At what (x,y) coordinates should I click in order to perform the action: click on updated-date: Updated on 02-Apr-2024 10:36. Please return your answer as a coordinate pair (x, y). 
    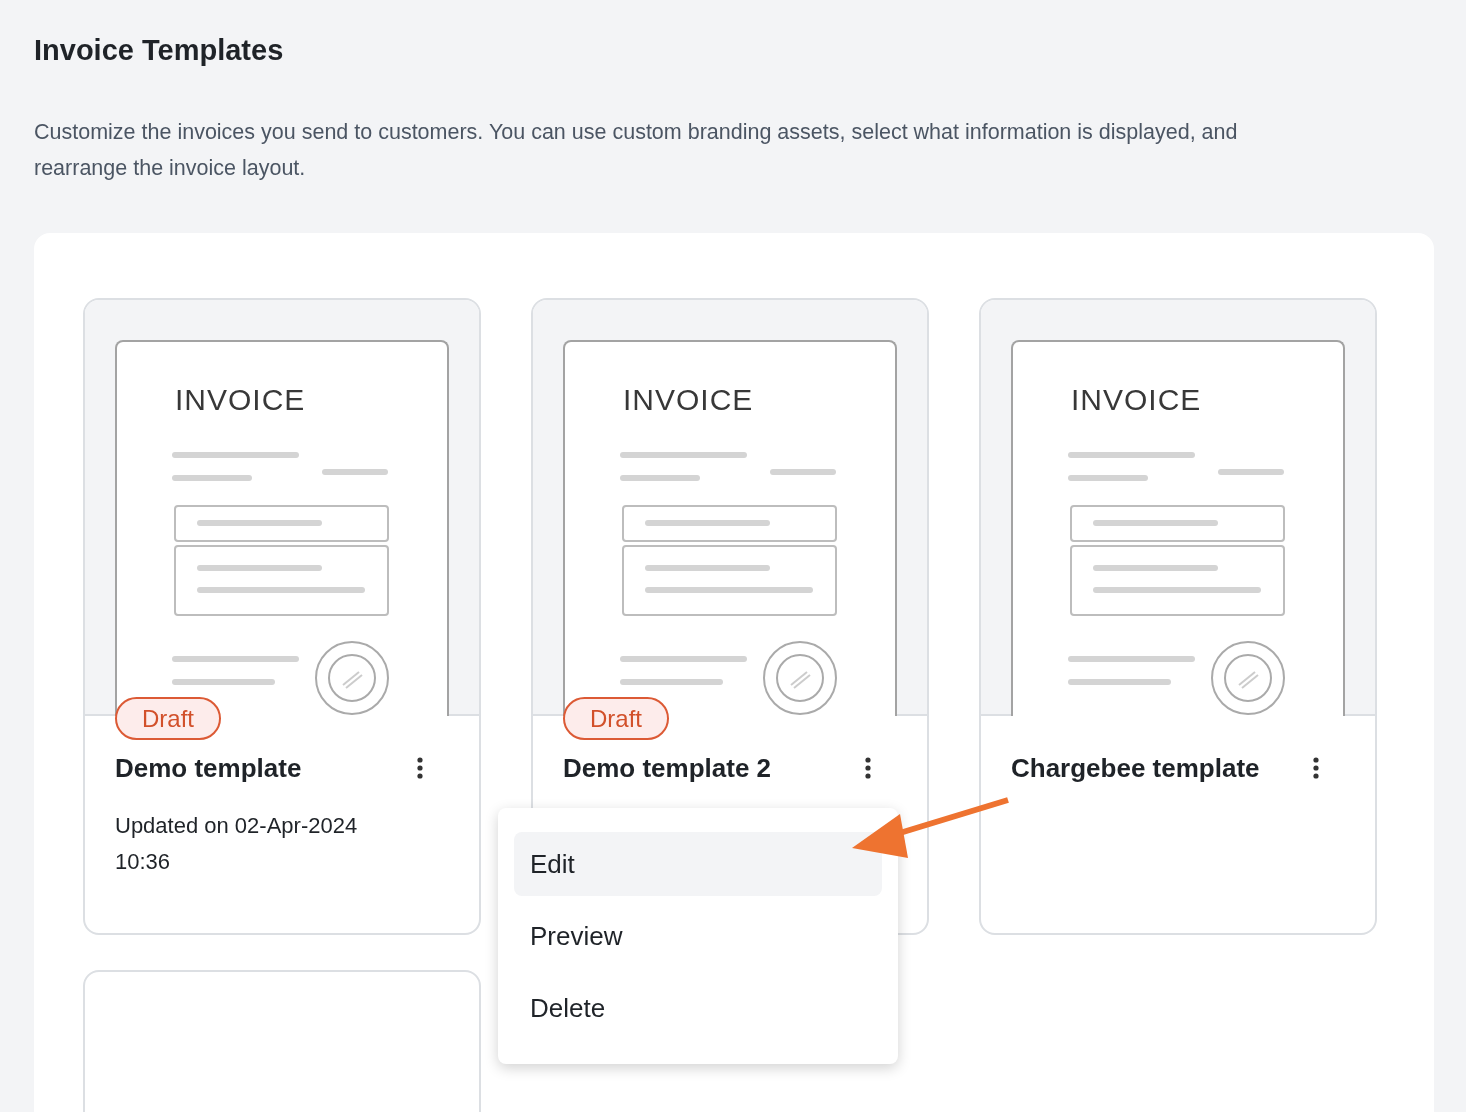
    Looking at the image, I should click on (237, 844).